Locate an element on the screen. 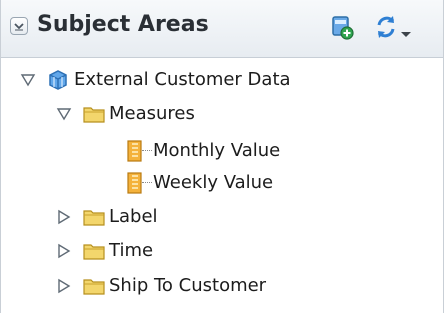 Image resolution: width=444 pixels, height=313 pixels. refresh-icon is located at coordinates (386, 27).